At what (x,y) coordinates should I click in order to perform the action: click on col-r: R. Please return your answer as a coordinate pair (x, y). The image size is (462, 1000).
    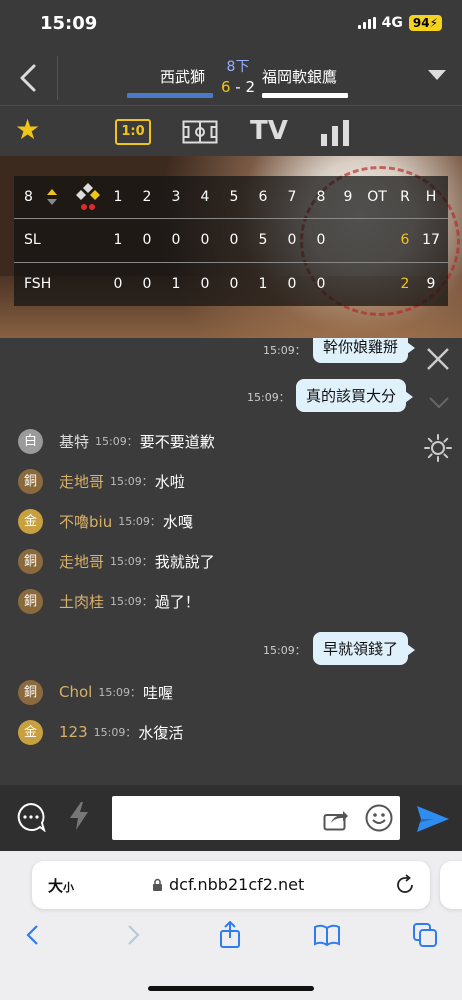
    Looking at the image, I should click on (405, 197).